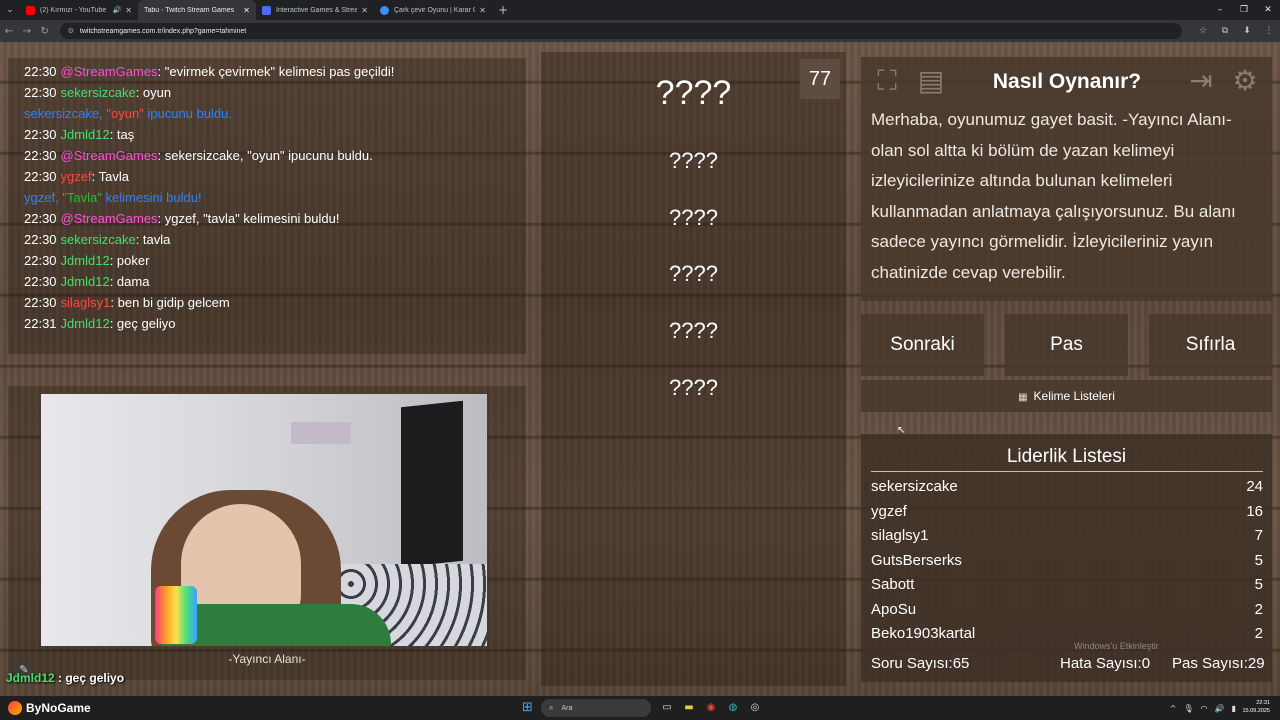 Image resolution: width=1280 pixels, height=720 pixels. I want to click on leaderboard-row: Sabott 5, so click(1067, 587).